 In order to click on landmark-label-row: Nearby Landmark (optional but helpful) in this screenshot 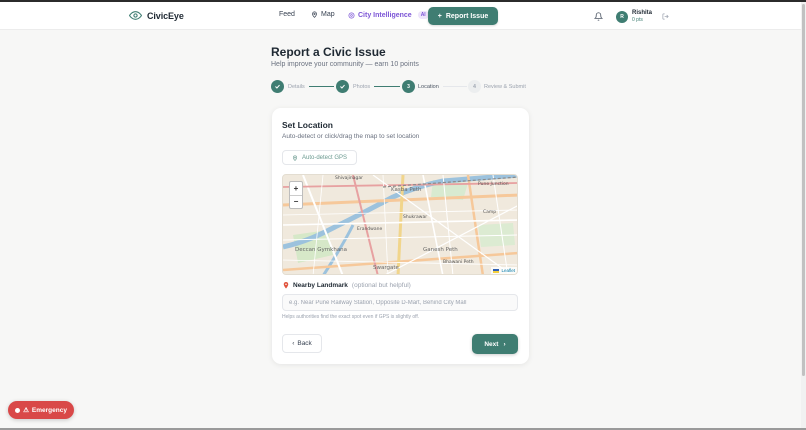, I will do `click(347, 285)`.